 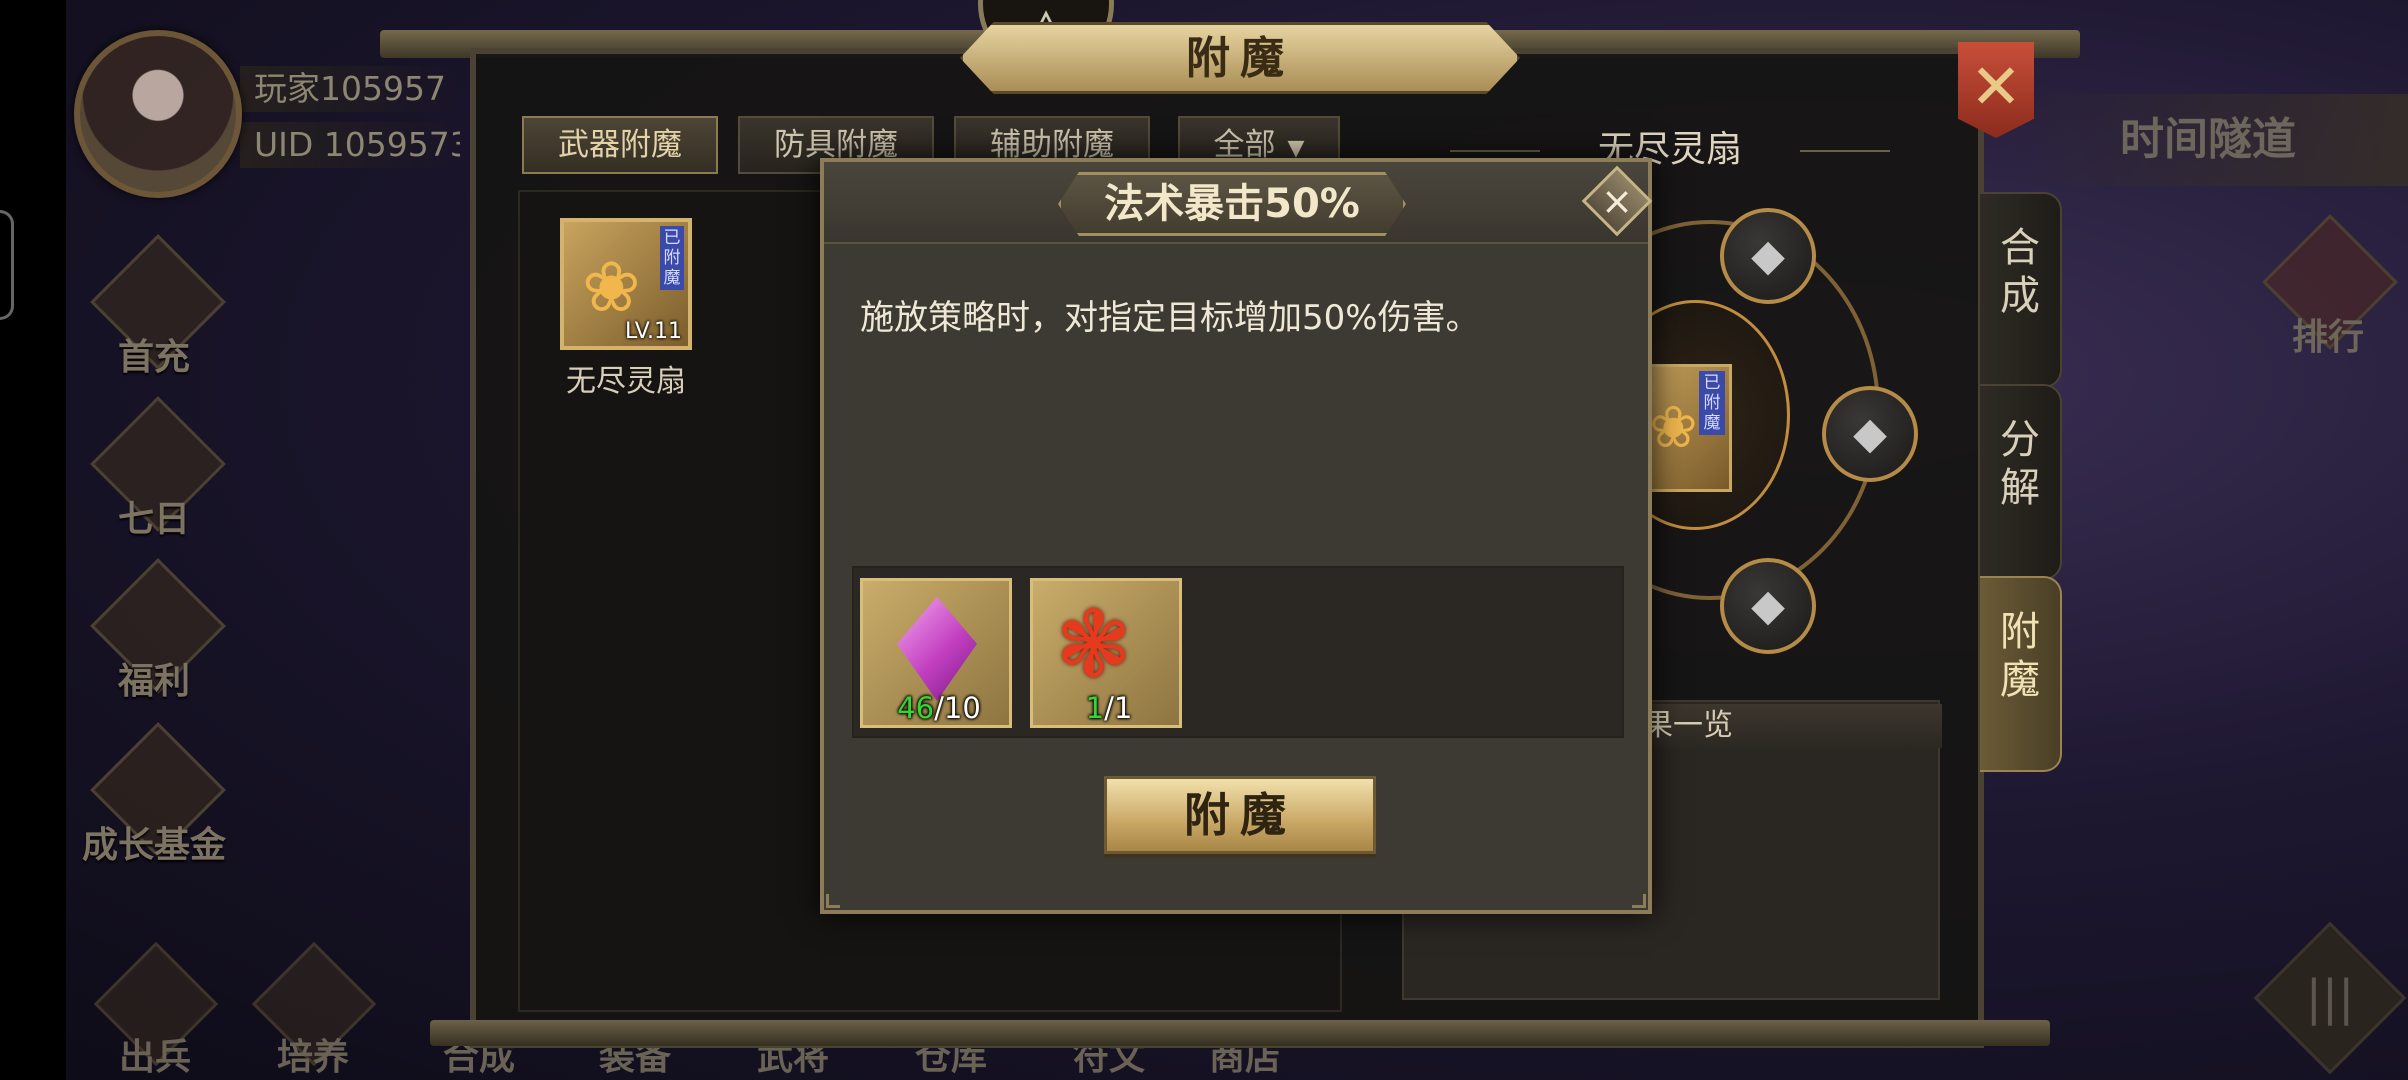 What do you see at coordinates (153, 681) in the screenshot?
I see `welfare-label: 福利` at bounding box center [153, 681].